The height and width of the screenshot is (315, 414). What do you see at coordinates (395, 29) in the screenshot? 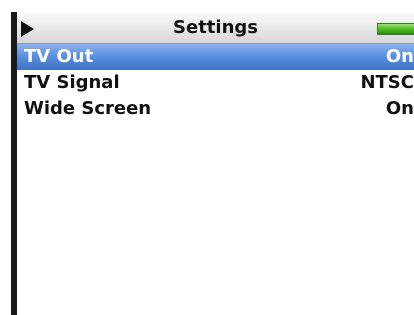
I see `battery-icon` at bounding box center [395, 29].